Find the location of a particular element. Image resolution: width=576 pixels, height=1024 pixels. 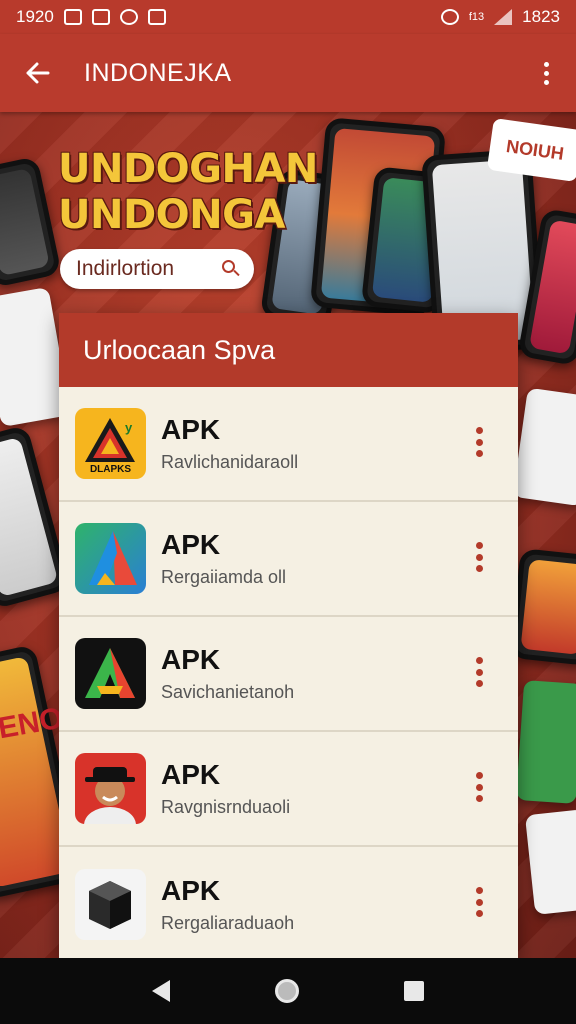

status-right: f13 1823 is located at coordinates (500, 17).